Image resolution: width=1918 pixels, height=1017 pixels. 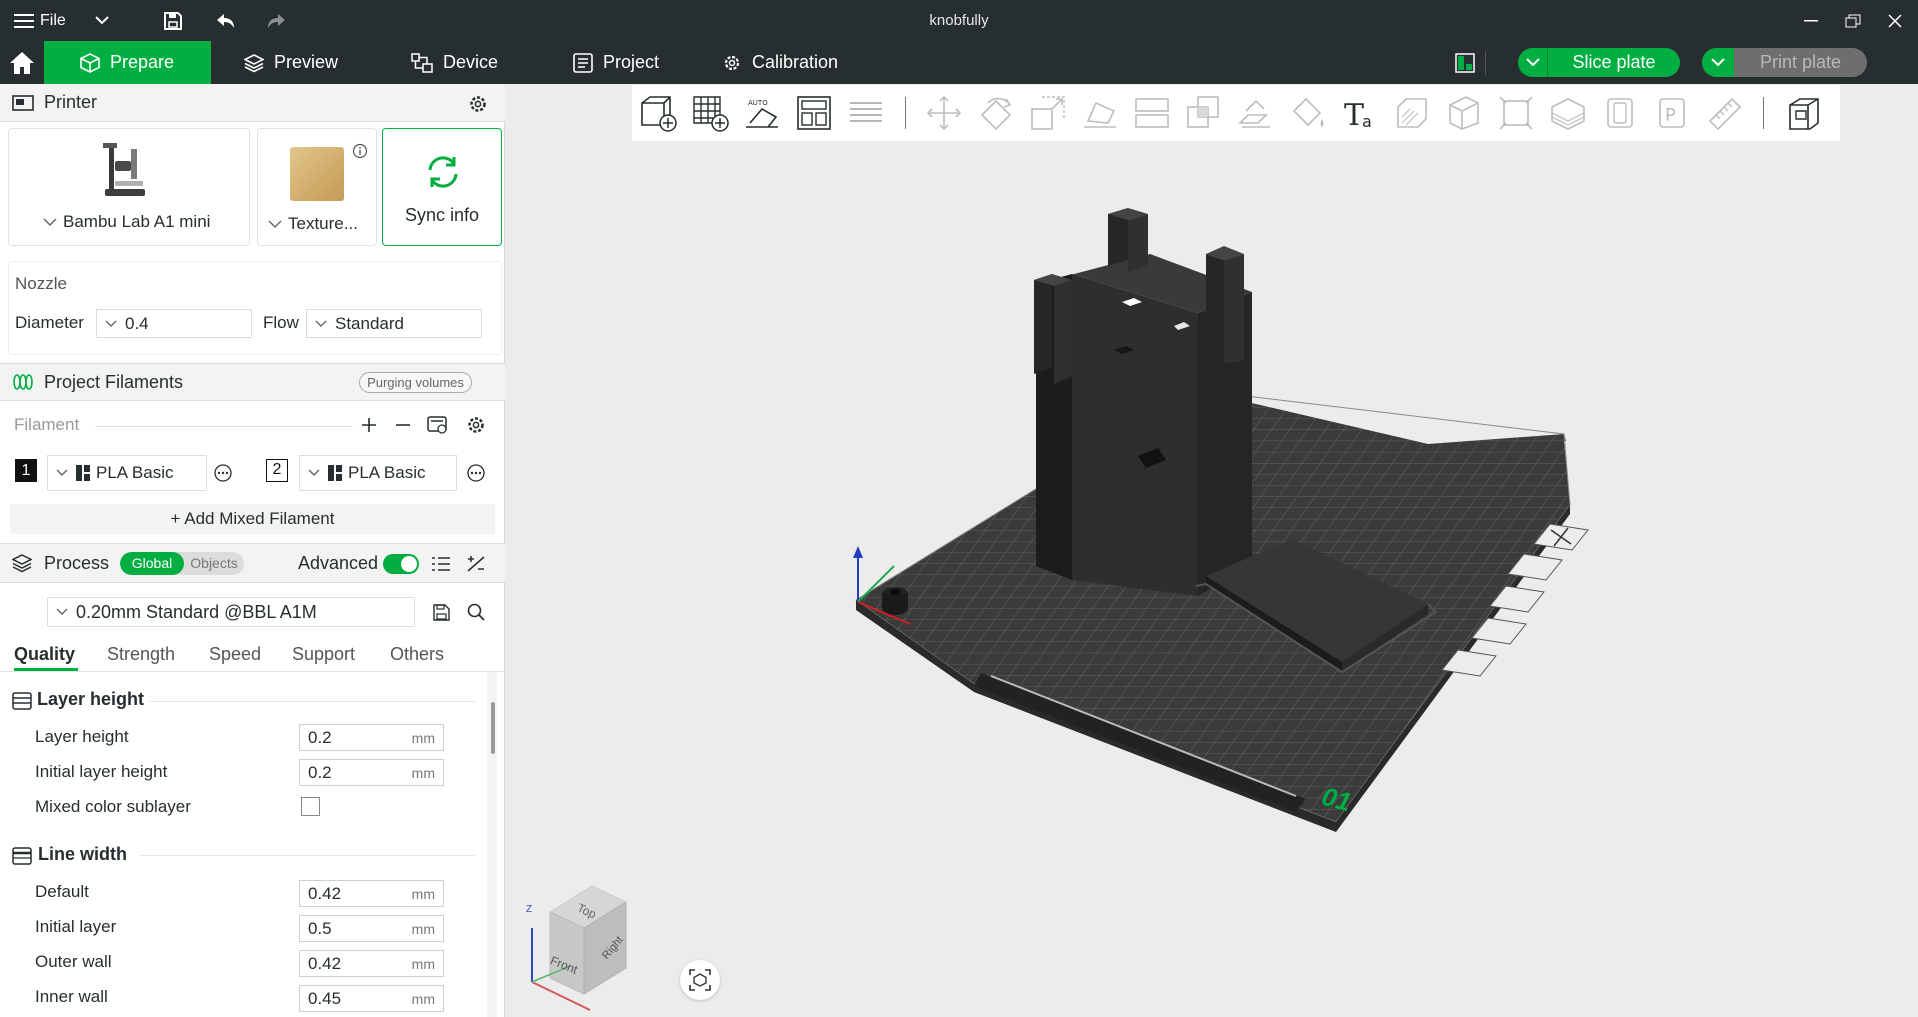 What do you see at coordinates (254, 62) in the screenshot?
I see `layers-icon` at bounding box center [254, 62].